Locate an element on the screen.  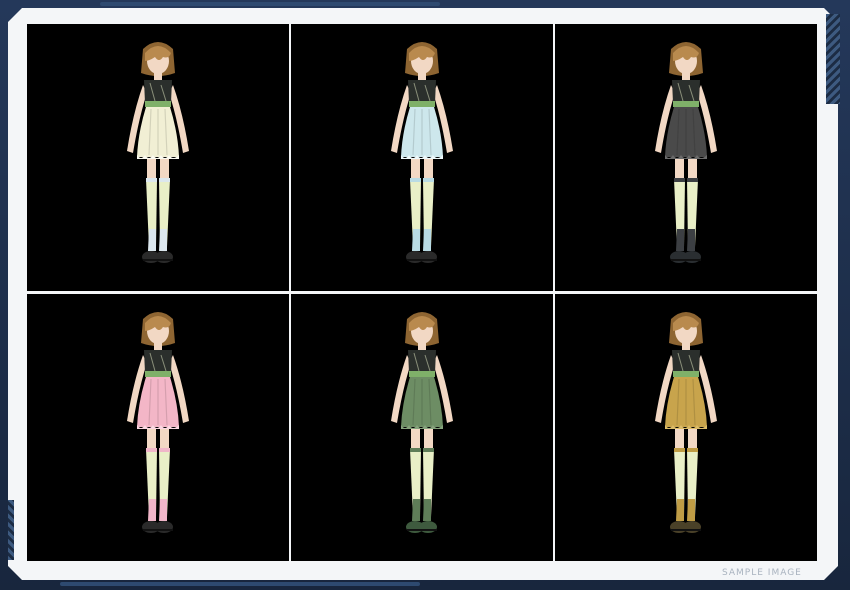
frame-stripe-right is located at coordinates (833, 59).